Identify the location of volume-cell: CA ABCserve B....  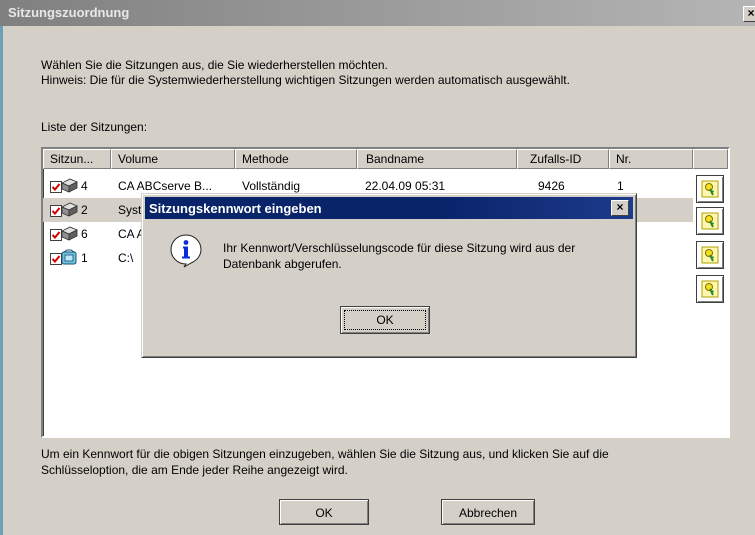
(165, 186).